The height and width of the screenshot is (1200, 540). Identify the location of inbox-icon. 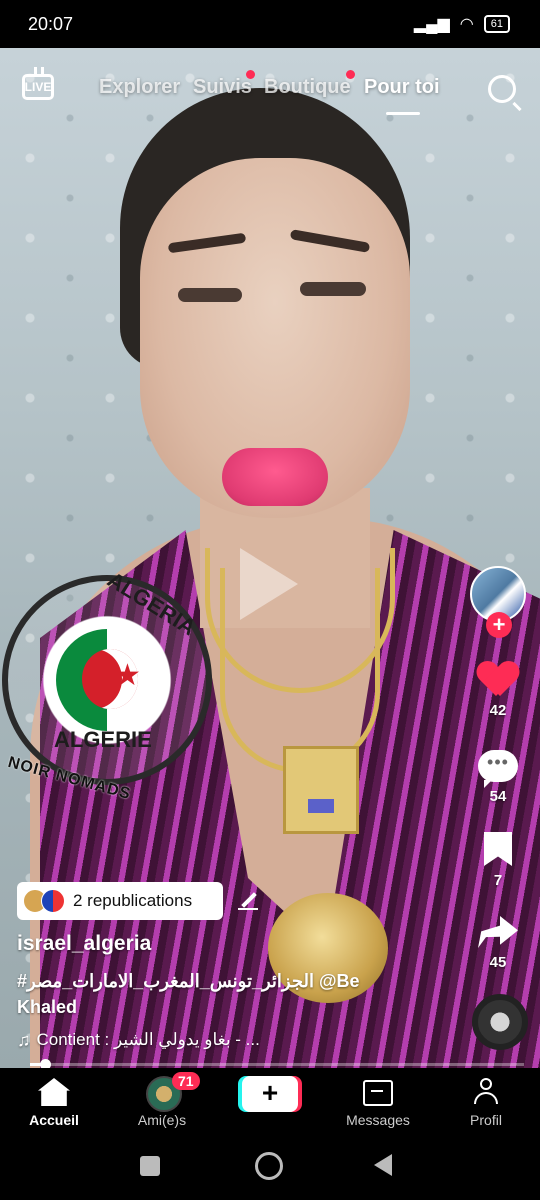
(378, 1093).